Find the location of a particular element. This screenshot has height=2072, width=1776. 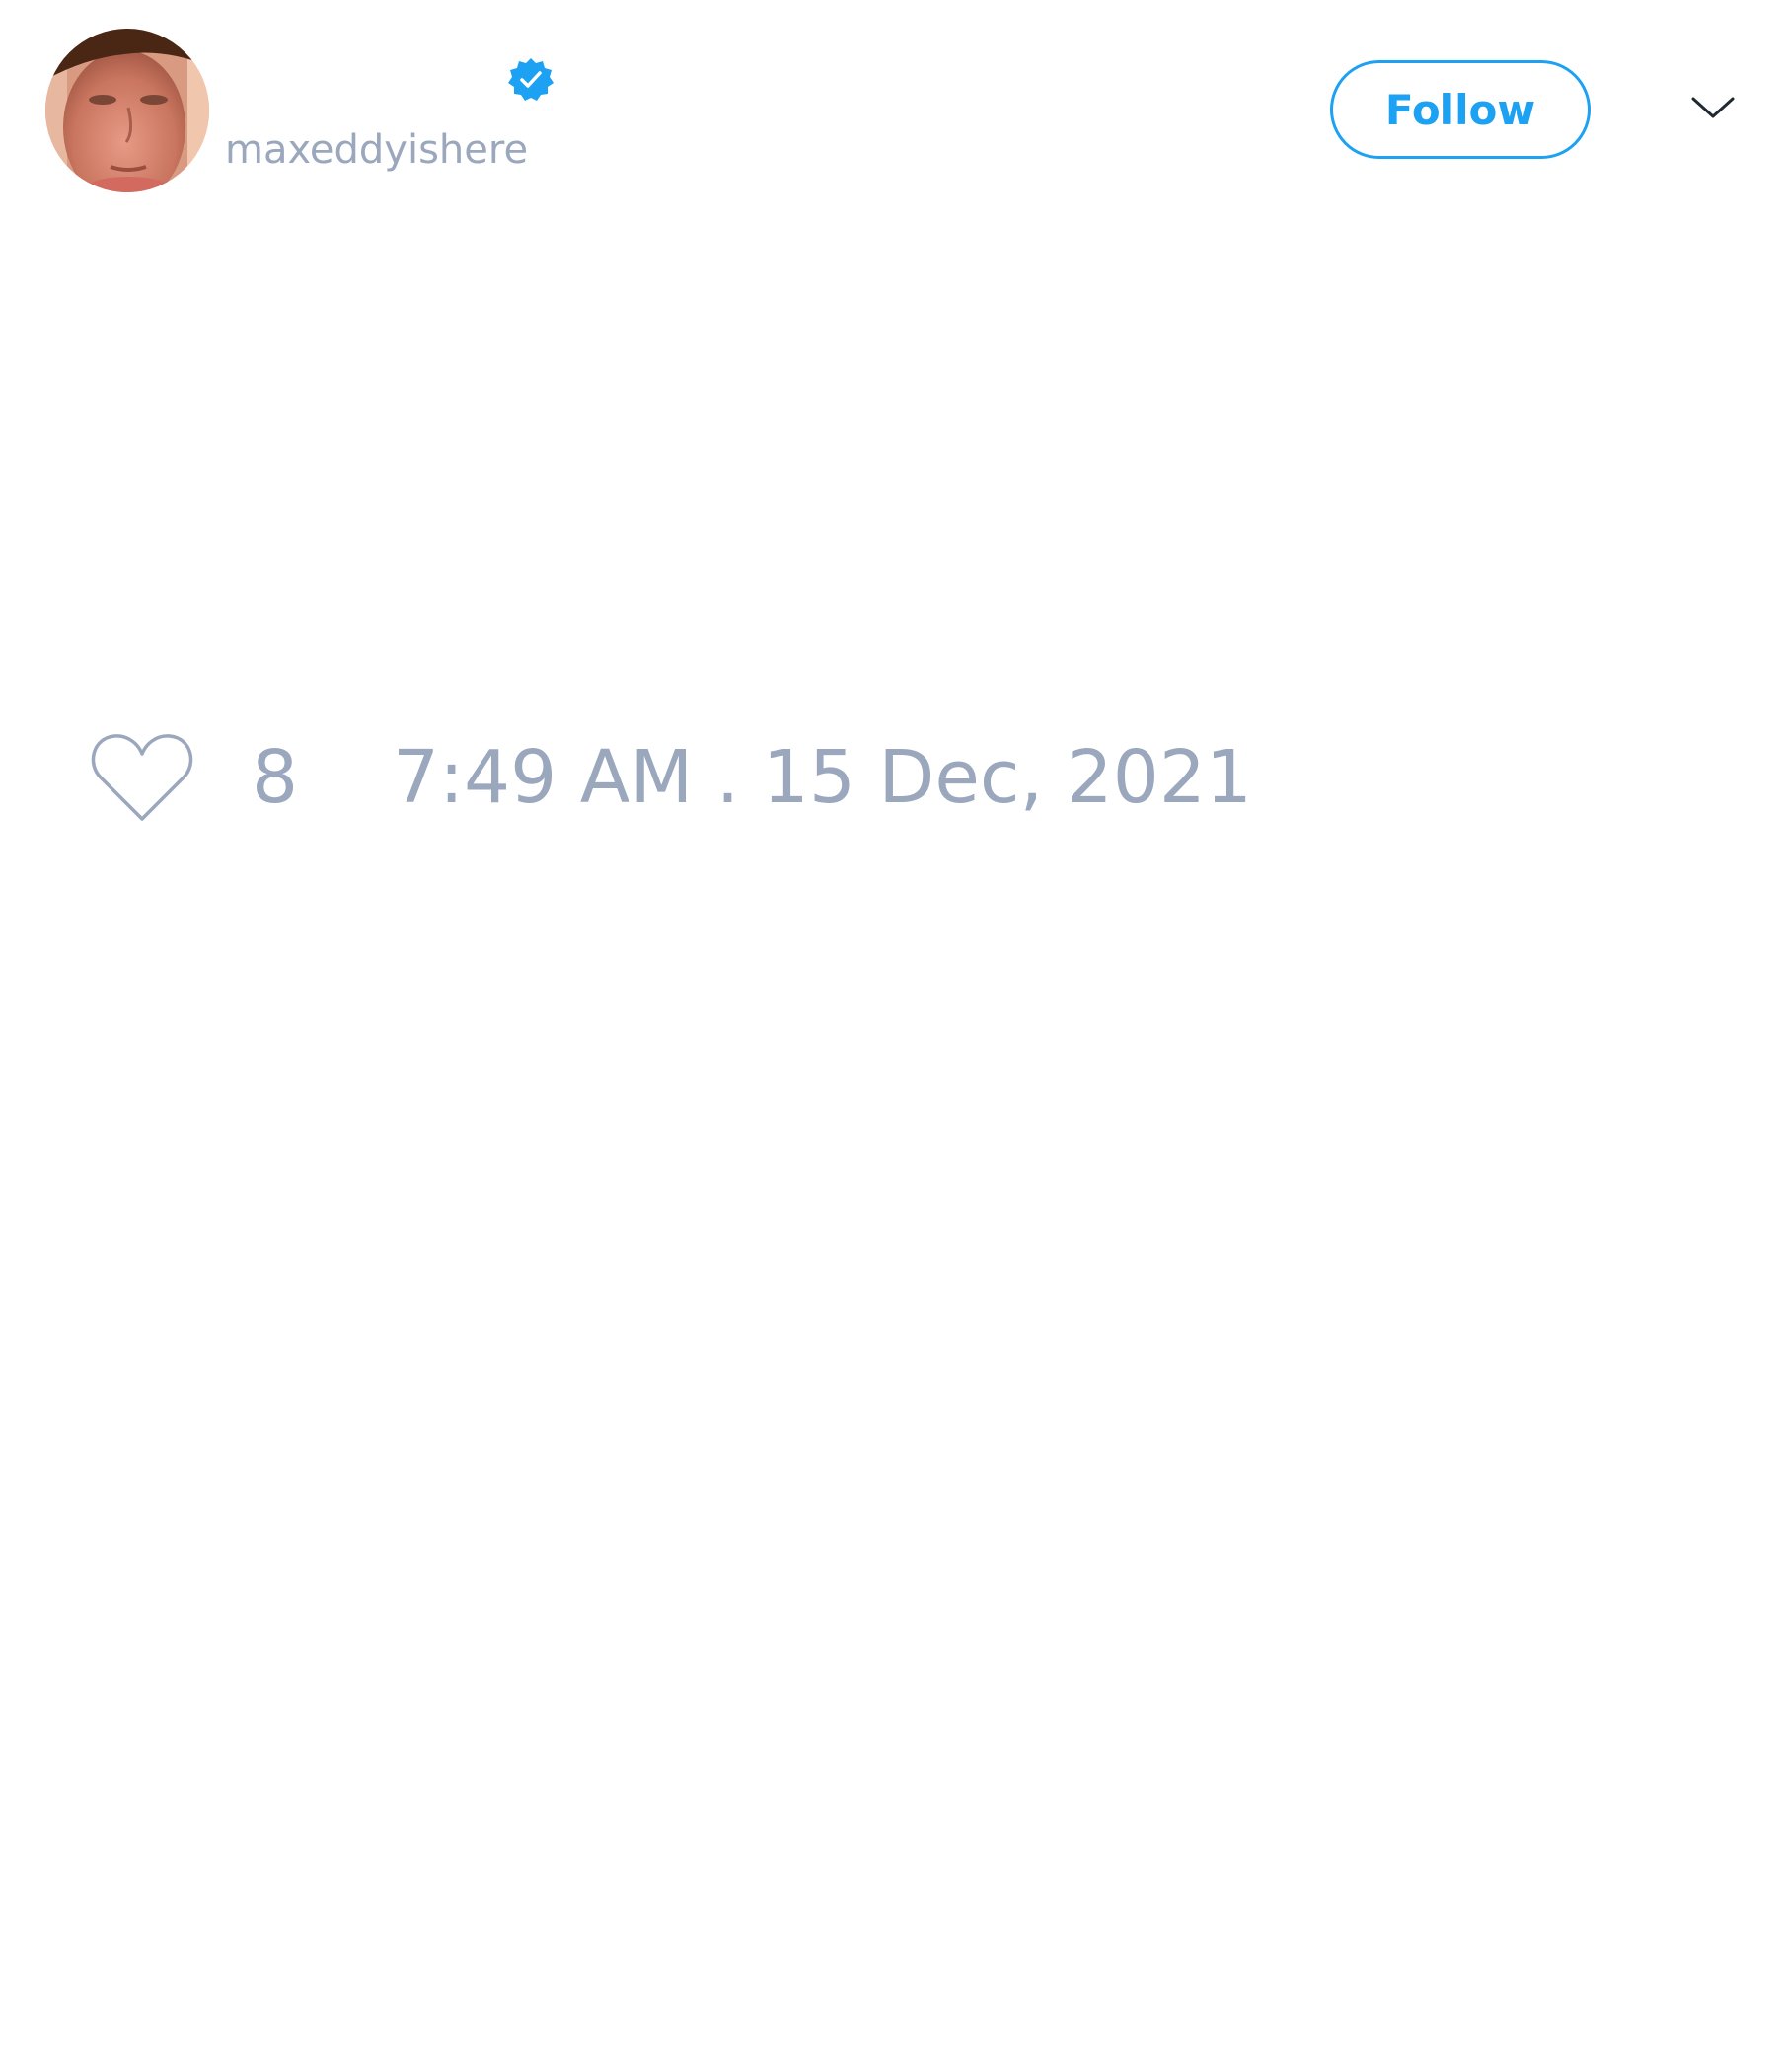

chevron-down-icon is located at coordinates (1713, 109).